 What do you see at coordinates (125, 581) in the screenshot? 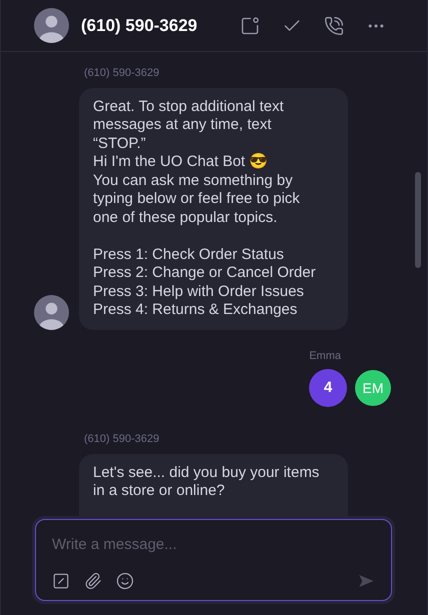
I see `emoji-icon` at bounding box center [125, 581].